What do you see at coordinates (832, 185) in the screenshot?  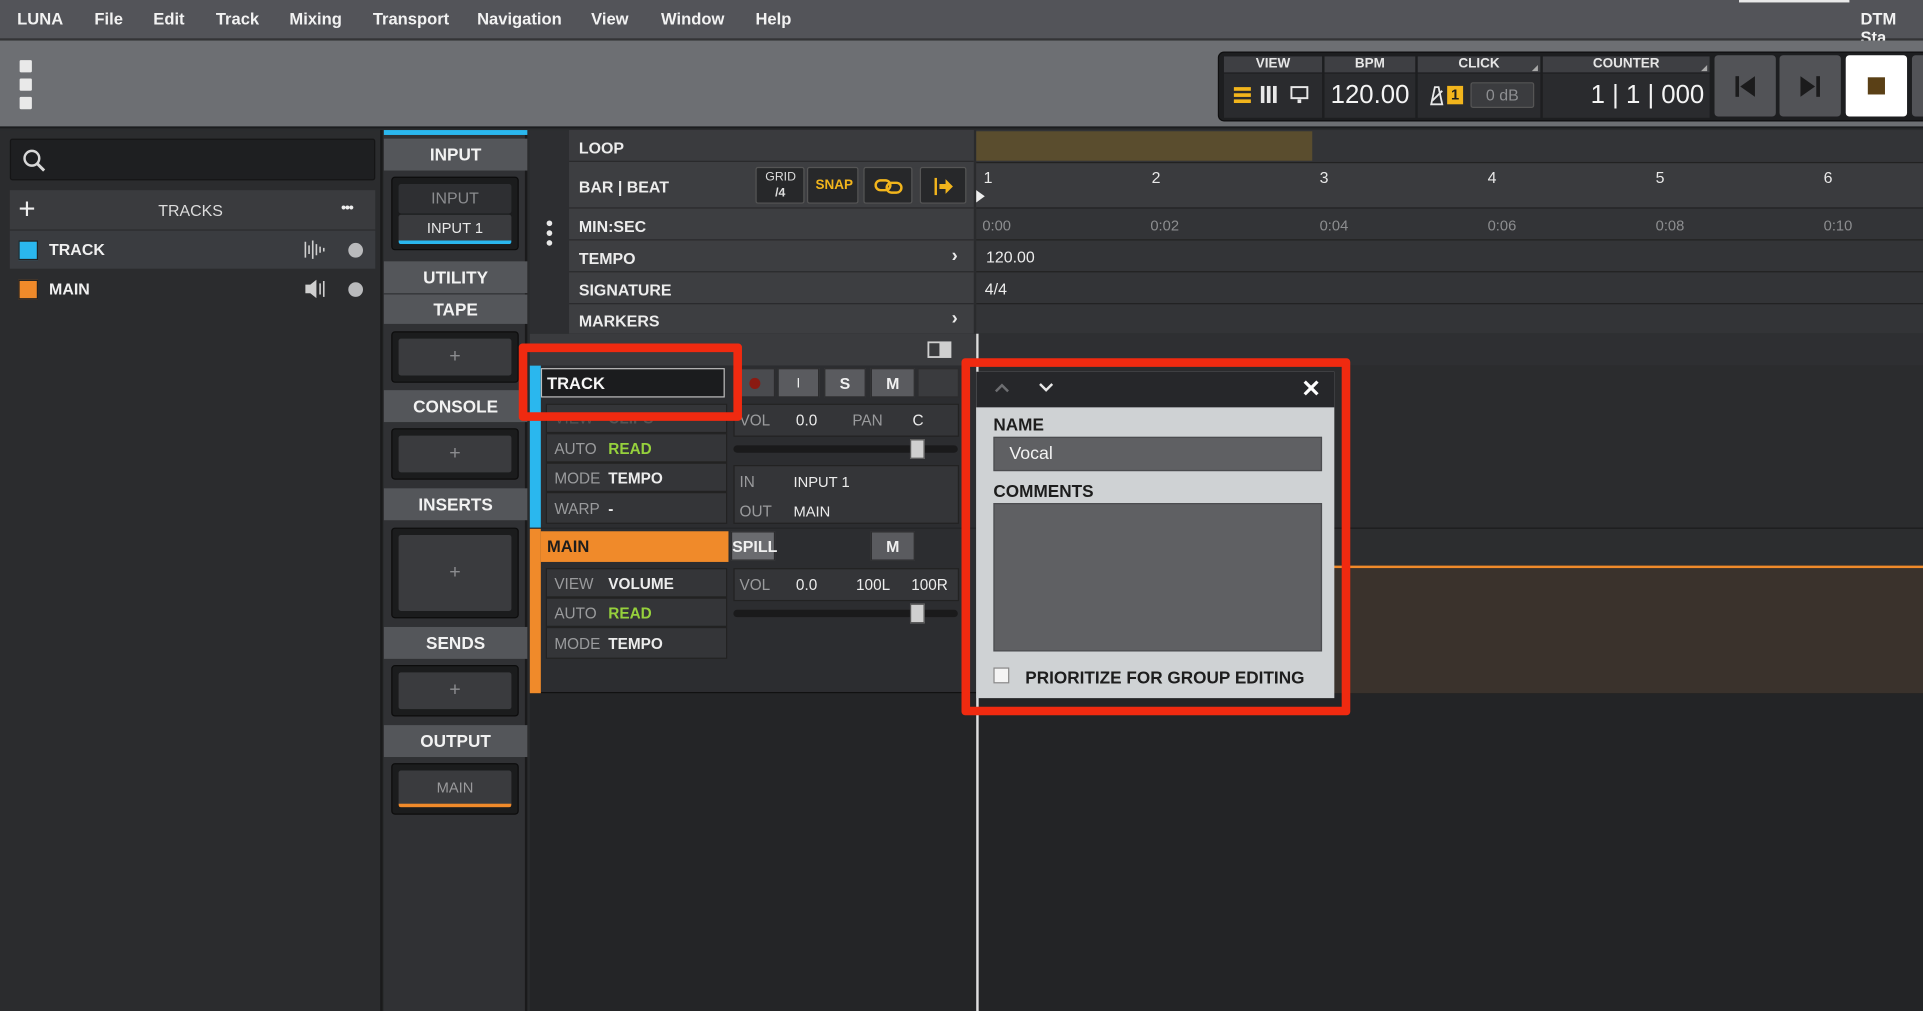 I see `snap-button: SNAP` at bounding box center [832, 185].